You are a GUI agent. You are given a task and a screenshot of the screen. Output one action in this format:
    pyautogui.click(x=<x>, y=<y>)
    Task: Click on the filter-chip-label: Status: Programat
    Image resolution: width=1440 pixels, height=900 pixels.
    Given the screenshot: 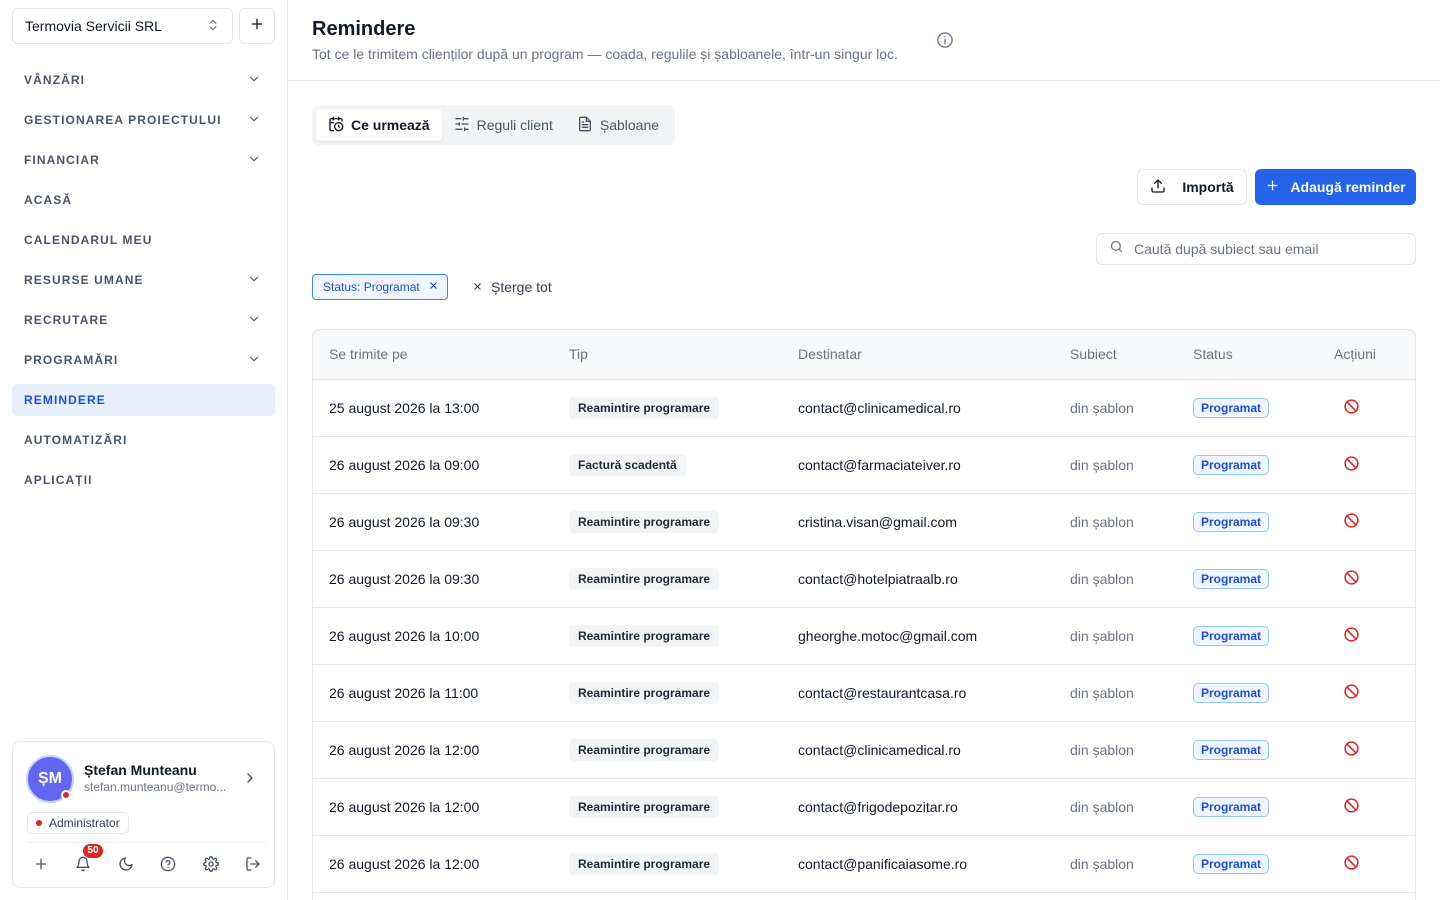 What is the action you would take?
    pyautogui.click(x=371, y=287)
    